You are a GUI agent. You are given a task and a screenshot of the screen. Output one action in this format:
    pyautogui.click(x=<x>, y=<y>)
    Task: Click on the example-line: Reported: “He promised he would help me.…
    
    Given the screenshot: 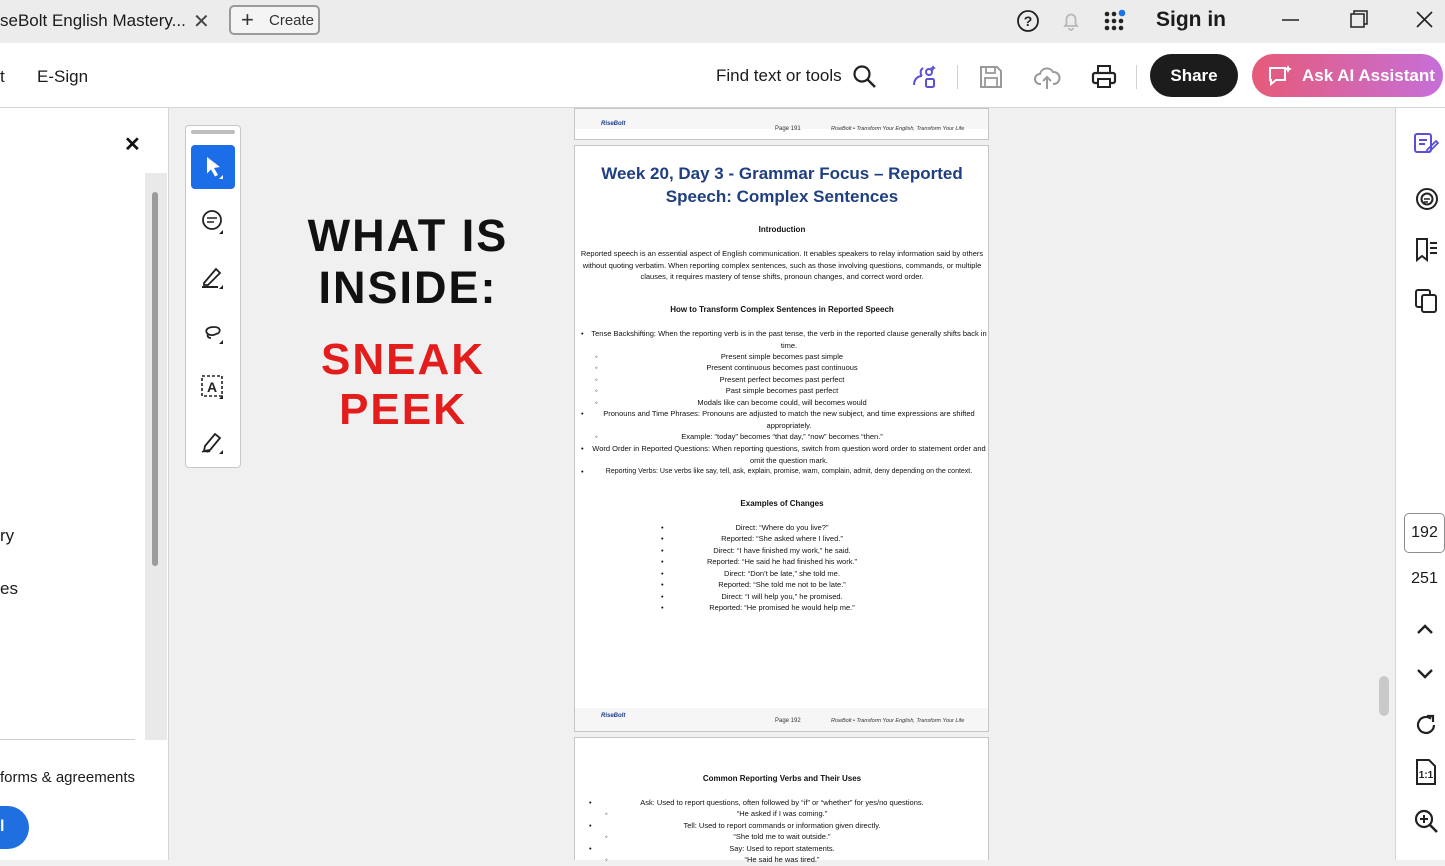 What is the action you would take?
    pyautogui.click(x=782, y=607)
    